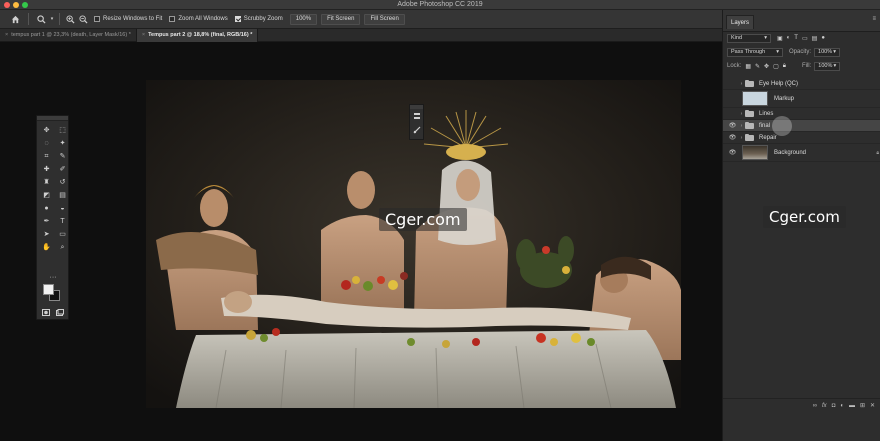 Image resolution: width=880 pixels, height=441 pixels. Describe the element at coordinates (62, 195) in the screenshot. I see `gradient-tool-icon: ▤` at that location.